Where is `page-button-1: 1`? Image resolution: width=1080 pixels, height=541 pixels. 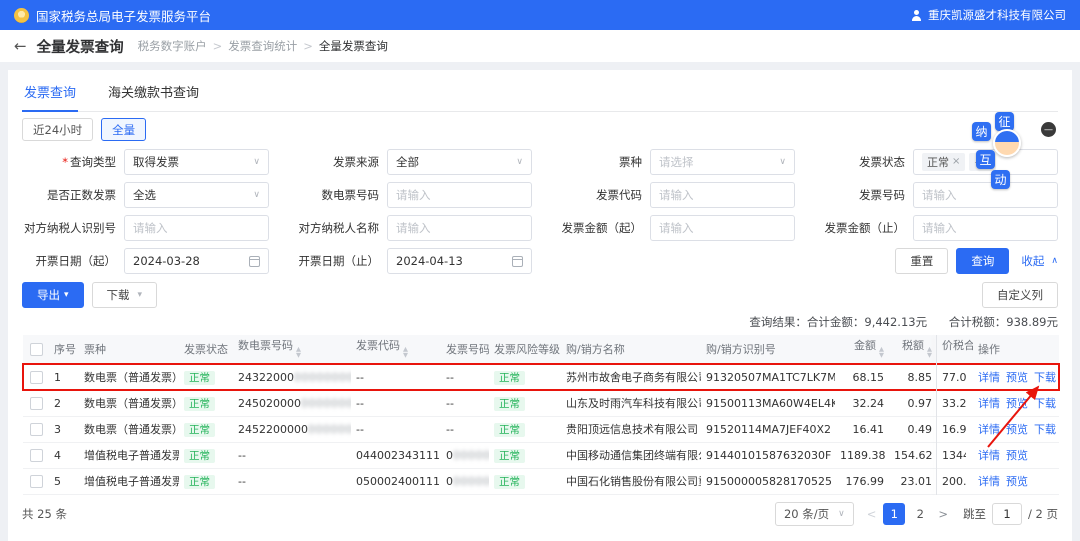
page-button-1: 1 is located at coordinates (894, 513).